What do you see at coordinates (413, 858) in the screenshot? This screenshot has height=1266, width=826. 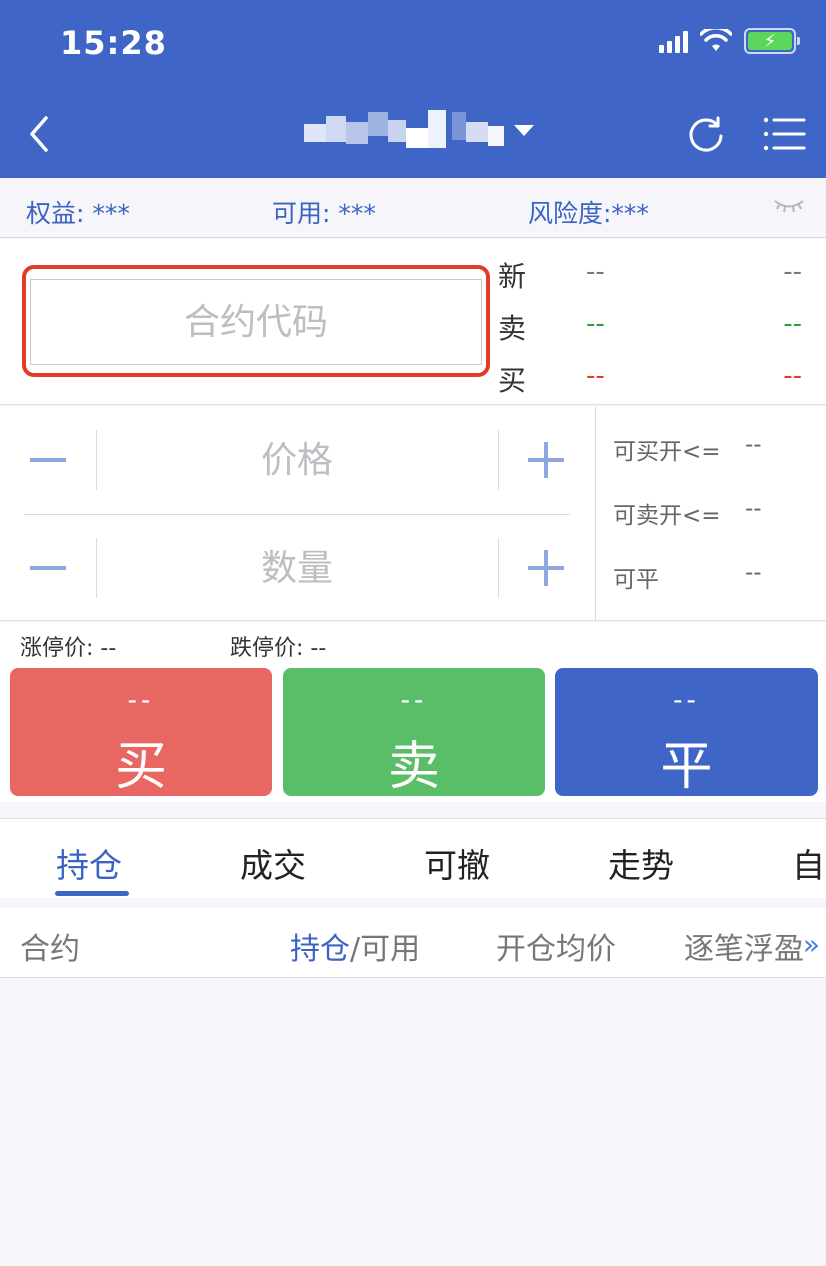 I see `bottom-tabs: 持仓 成交 可撤 走势 自` at bounding box center [413, 858].